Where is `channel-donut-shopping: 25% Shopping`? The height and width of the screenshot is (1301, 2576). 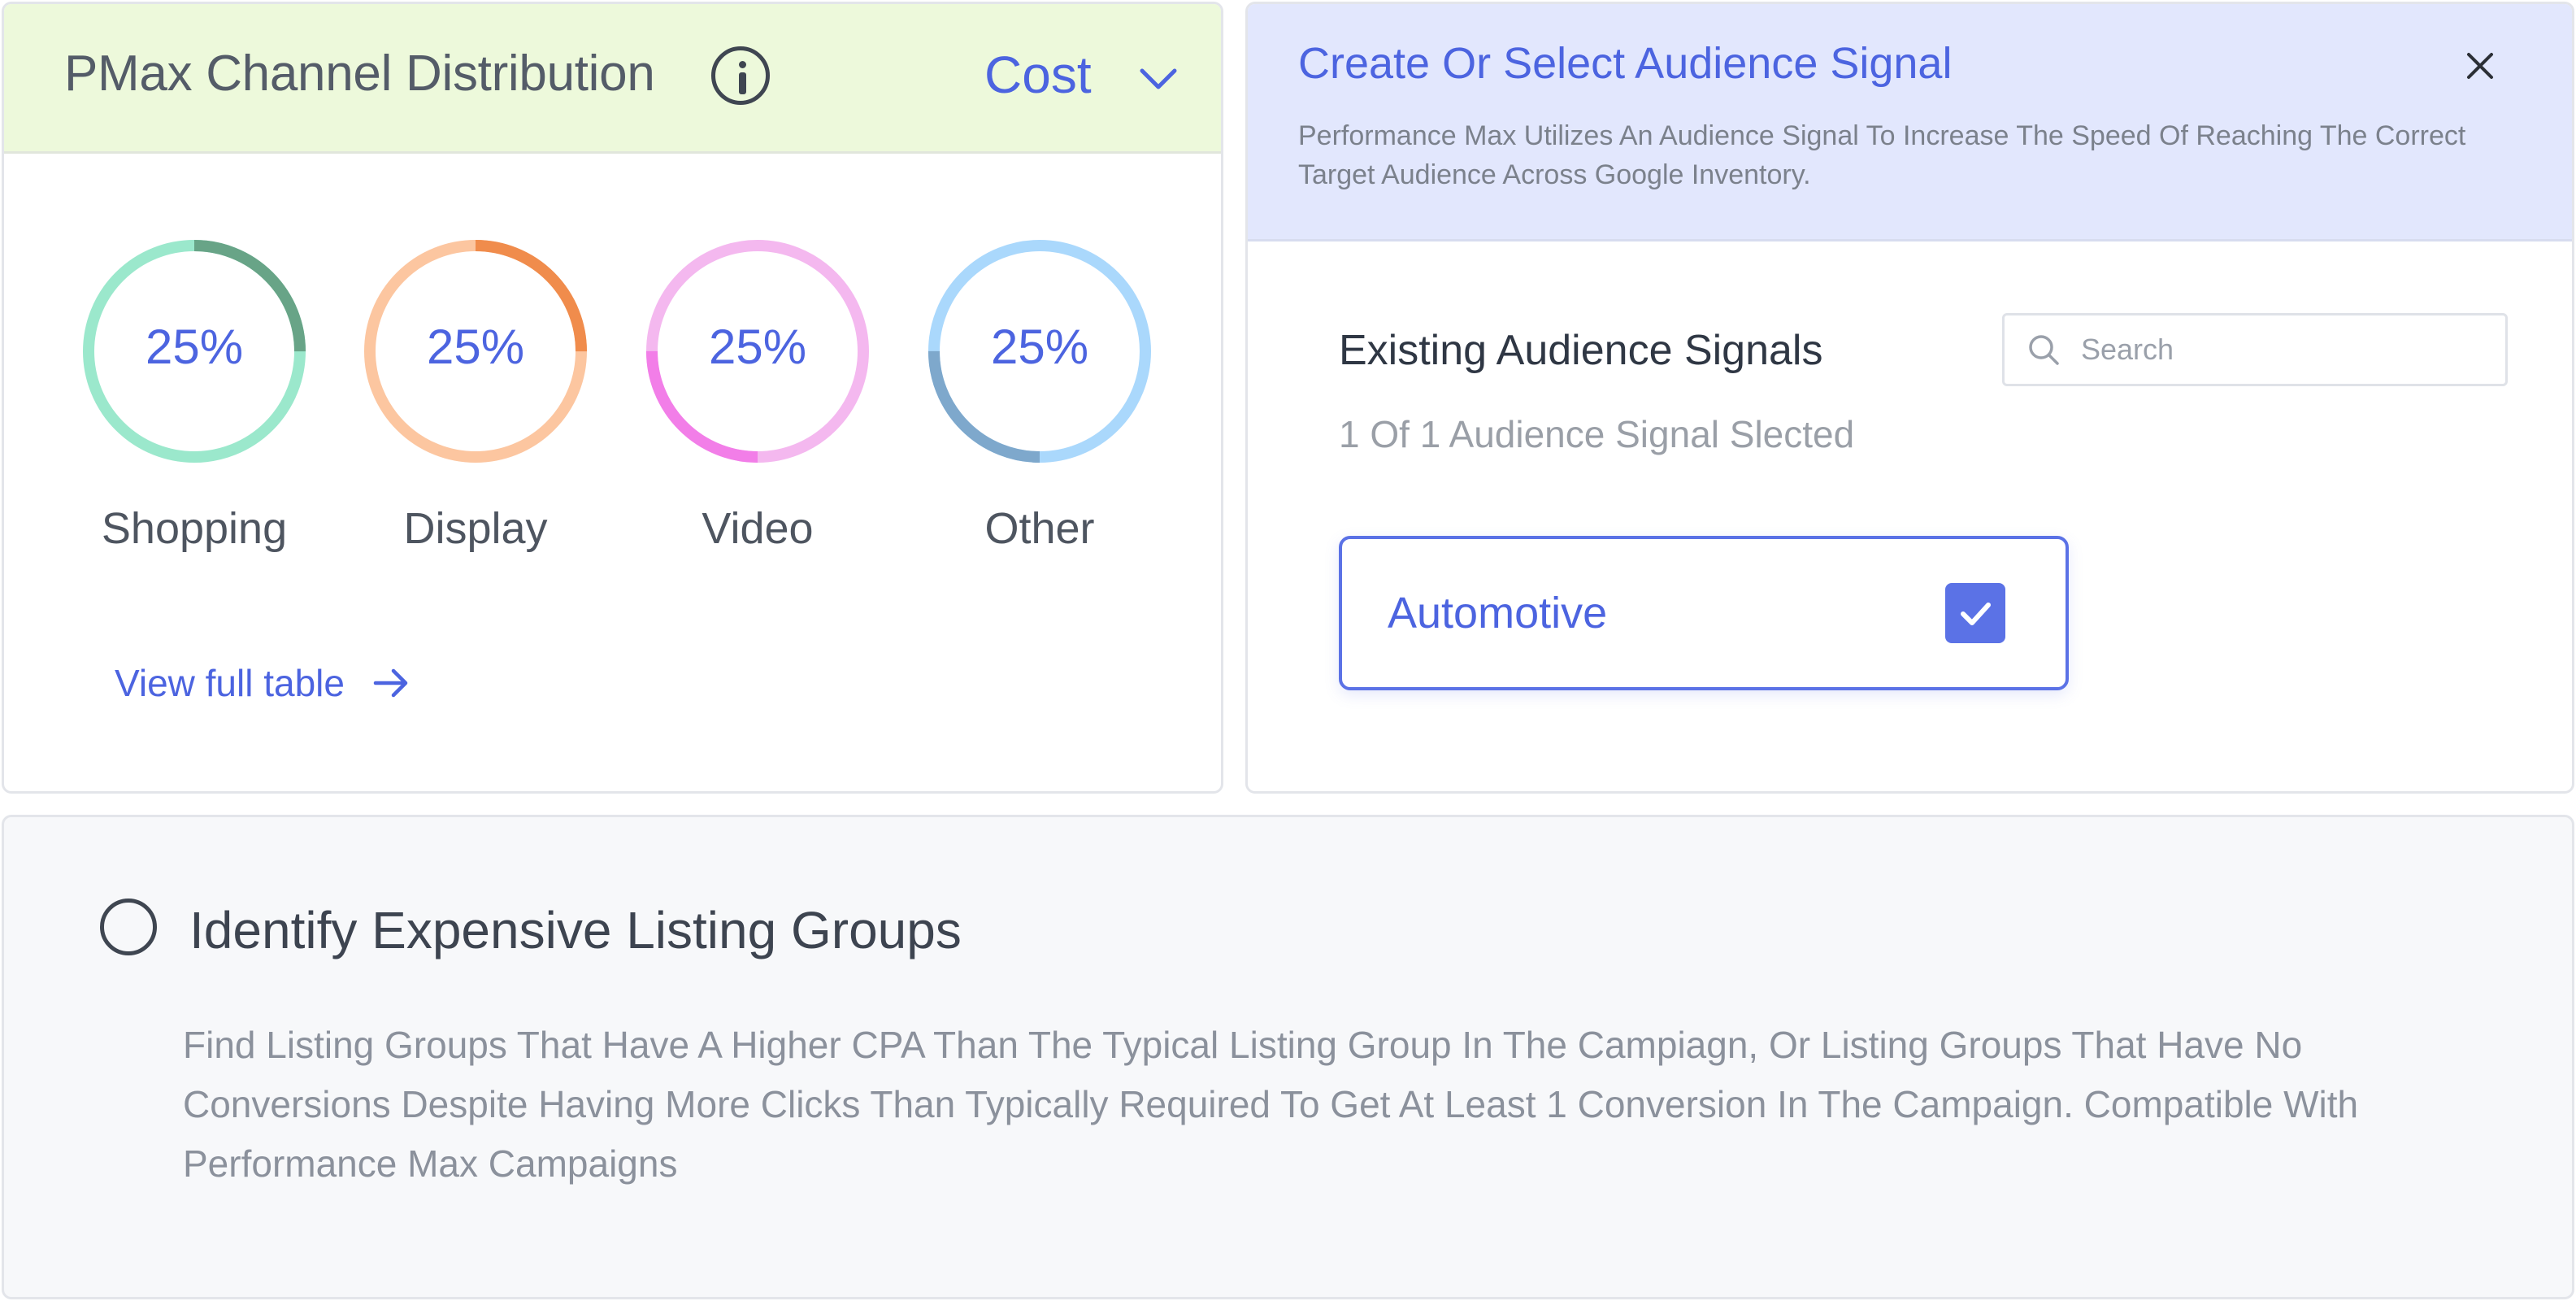
channel-donut-shopping: 25% Shopping is located at coordinates (194, 394).